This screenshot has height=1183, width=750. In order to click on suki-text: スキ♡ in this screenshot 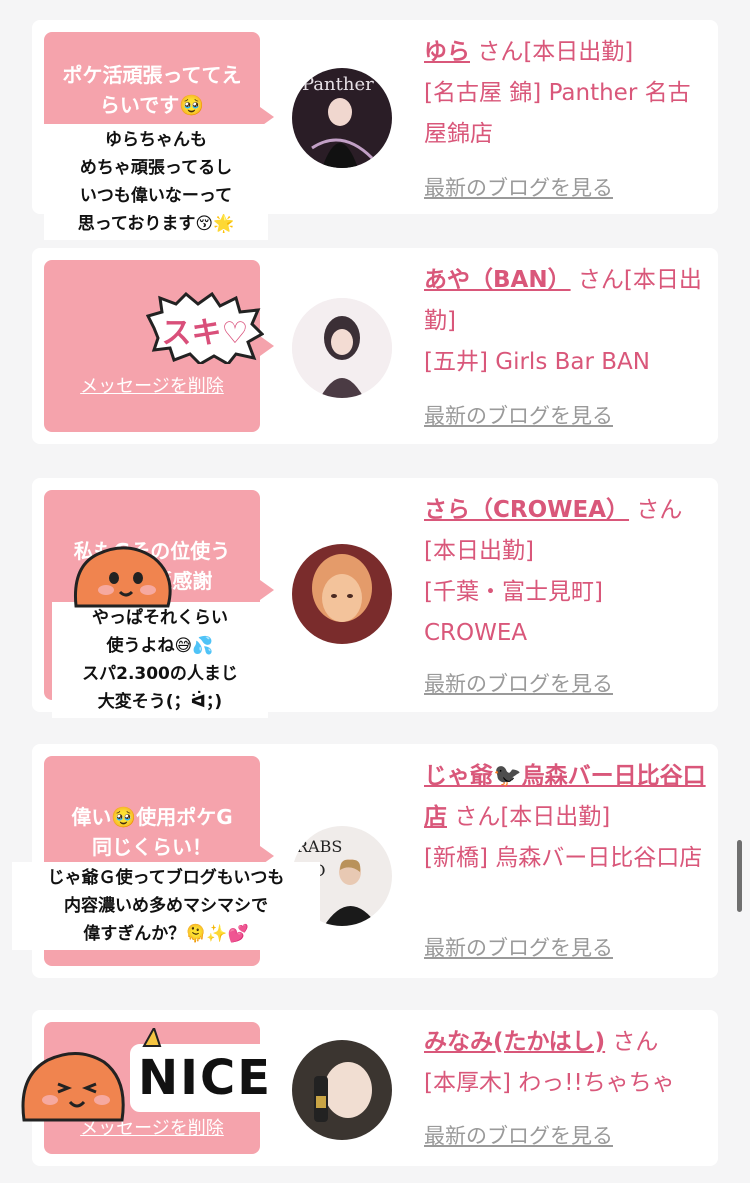, I will do `click(205, 333)`.